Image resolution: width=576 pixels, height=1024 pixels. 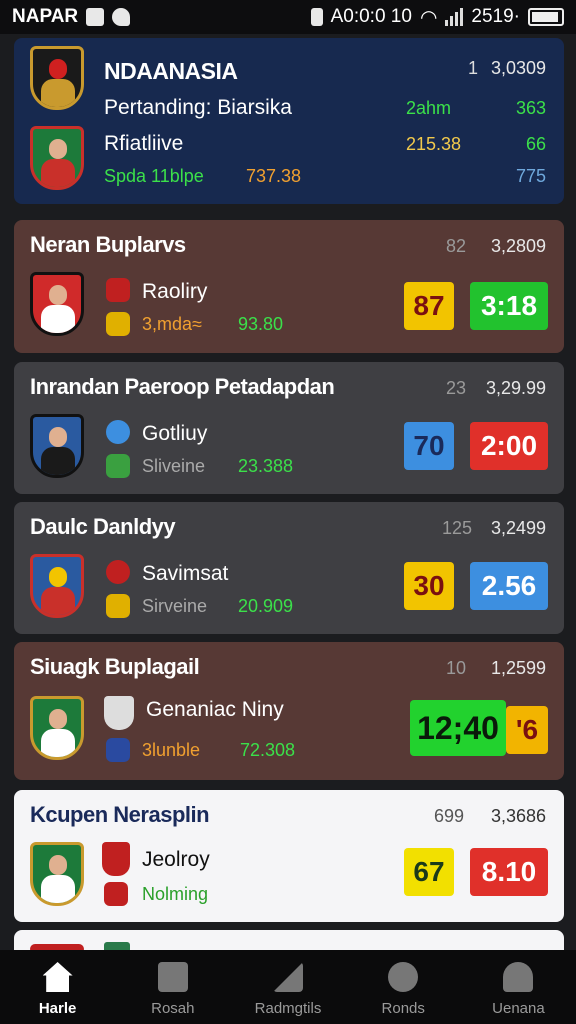 I want to click on card-meta2: 1,2599, so click(x=518, y=668).